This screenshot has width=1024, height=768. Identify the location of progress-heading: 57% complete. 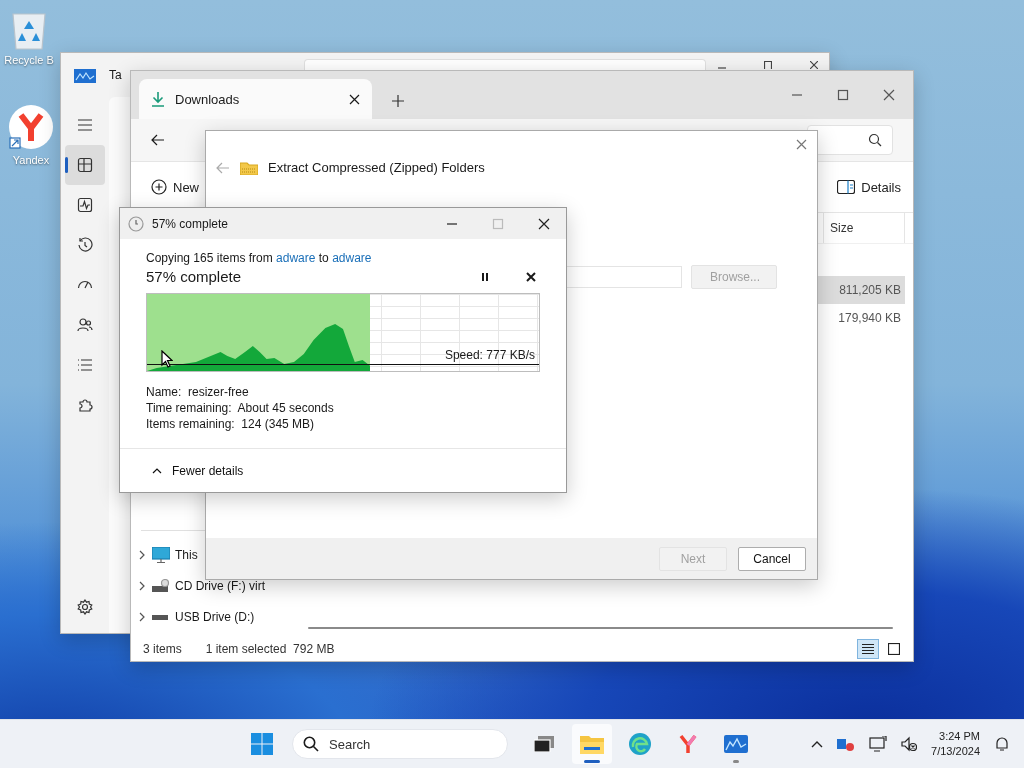
(194, 276).